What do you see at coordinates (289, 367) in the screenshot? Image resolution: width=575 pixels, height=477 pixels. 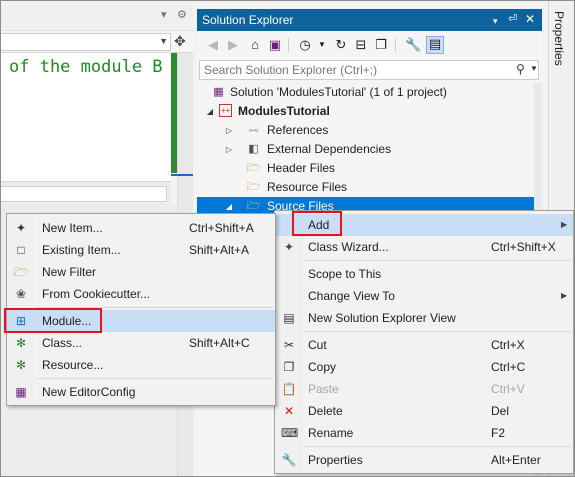 I see `copy-icon: ❐` at bounding box center [289, 367].